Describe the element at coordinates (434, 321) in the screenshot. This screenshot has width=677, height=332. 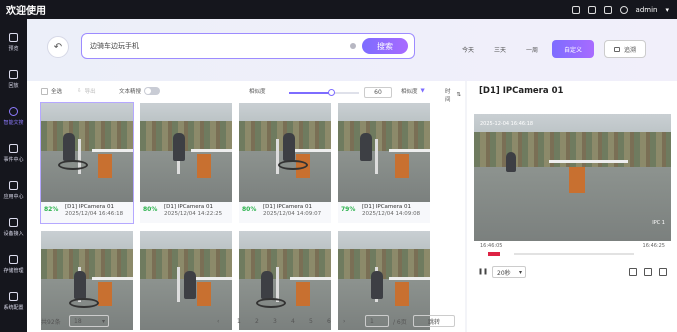
I see `jump-button: 跳转` at that location.